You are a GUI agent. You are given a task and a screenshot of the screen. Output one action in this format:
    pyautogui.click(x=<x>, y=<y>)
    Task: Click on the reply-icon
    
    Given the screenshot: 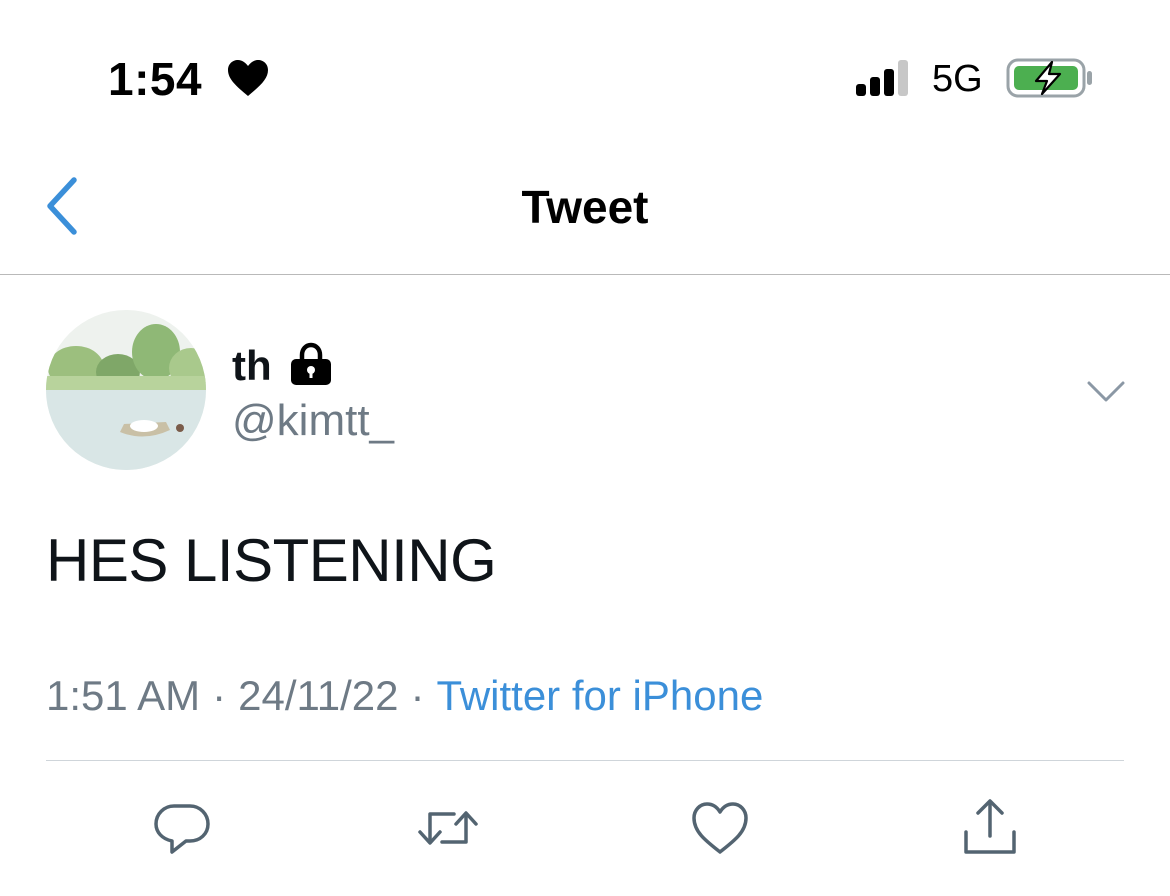 What is the action you would take?
    pyautogui.click(x=182, y=828)
    